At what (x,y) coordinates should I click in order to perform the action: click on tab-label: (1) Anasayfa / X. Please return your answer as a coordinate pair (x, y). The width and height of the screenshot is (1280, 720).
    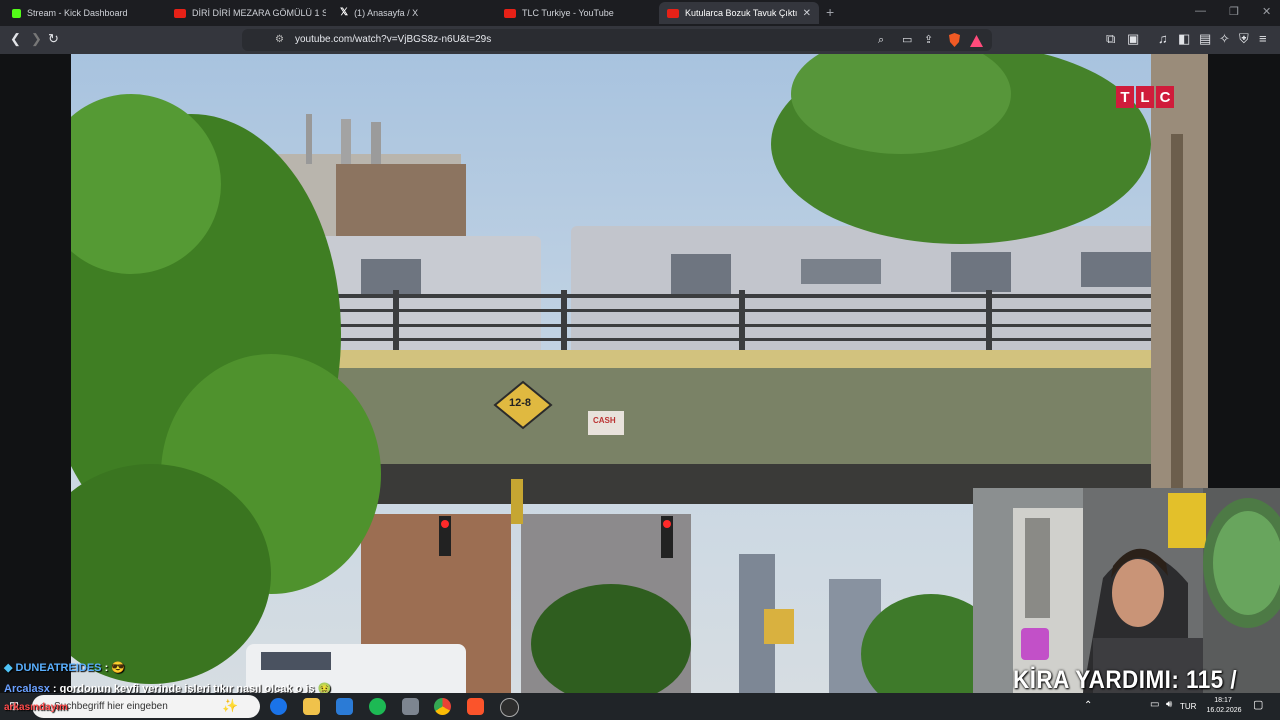
    Looking at the image, I should click on (386, 13).